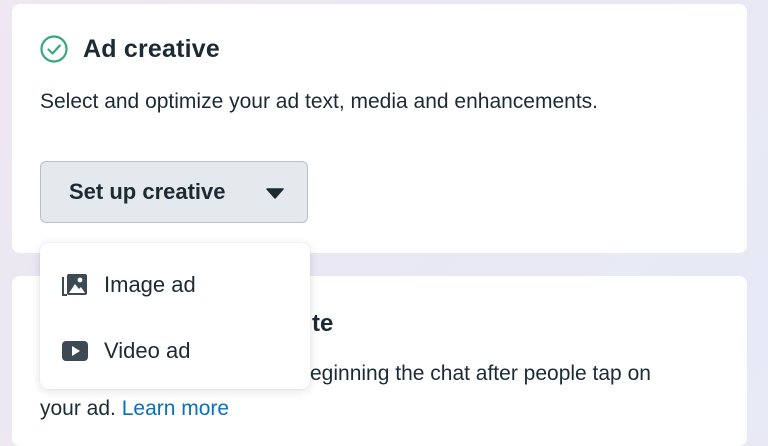  Describe the element at coordinates (323, 323) in the screenshot. I see `message-card-title: te` at that location.